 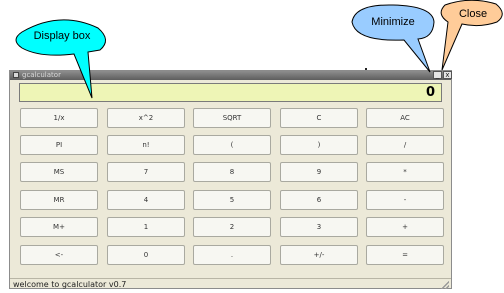 I want to click on key-button: C, so click(x=319, y=118).